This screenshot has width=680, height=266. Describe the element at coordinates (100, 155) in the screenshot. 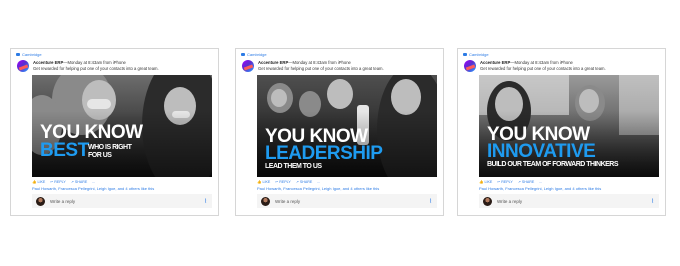

I see `headline-tag2: FOR US` at that location.